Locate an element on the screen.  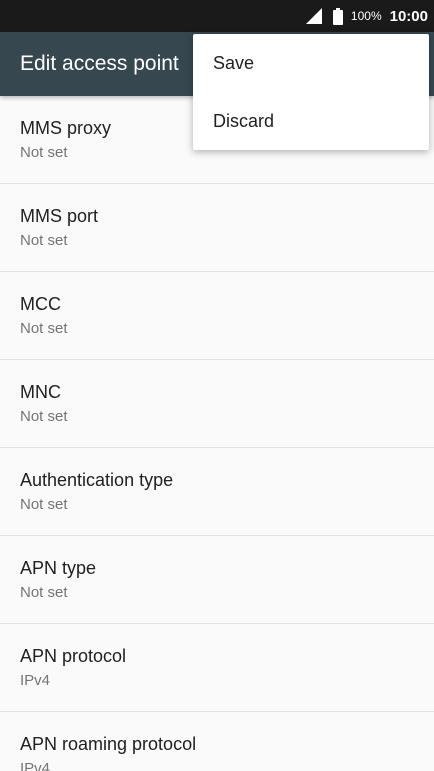
list-item-apn-roaming-protocol: APN roaming protocol IPv4 is located at coordinates (217, 741).